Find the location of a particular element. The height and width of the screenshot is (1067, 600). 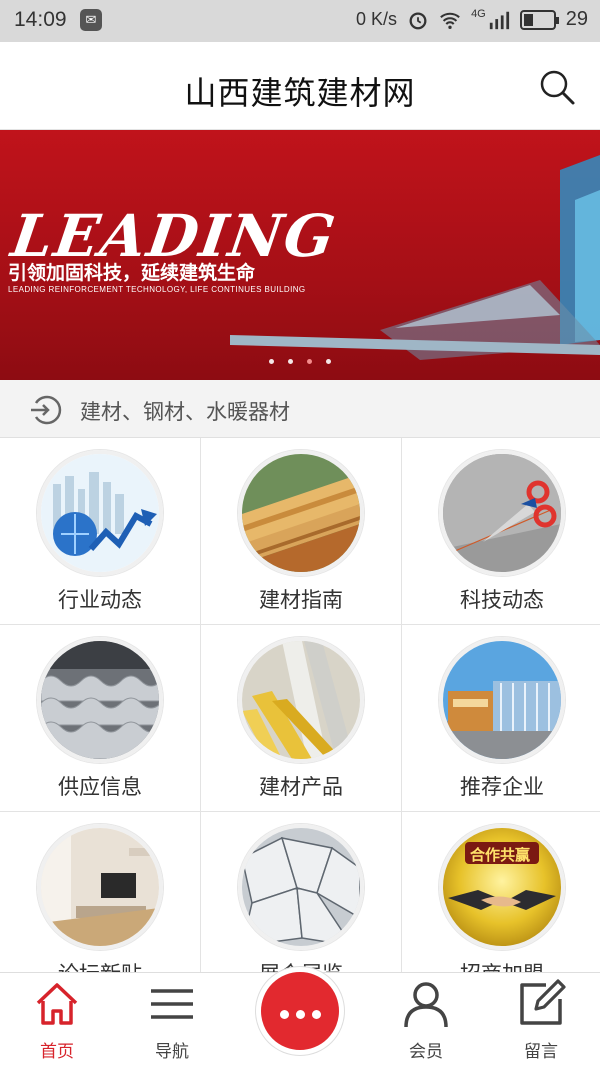

grid-item-label: 推荐企业 is located at coordinates (502, 787).